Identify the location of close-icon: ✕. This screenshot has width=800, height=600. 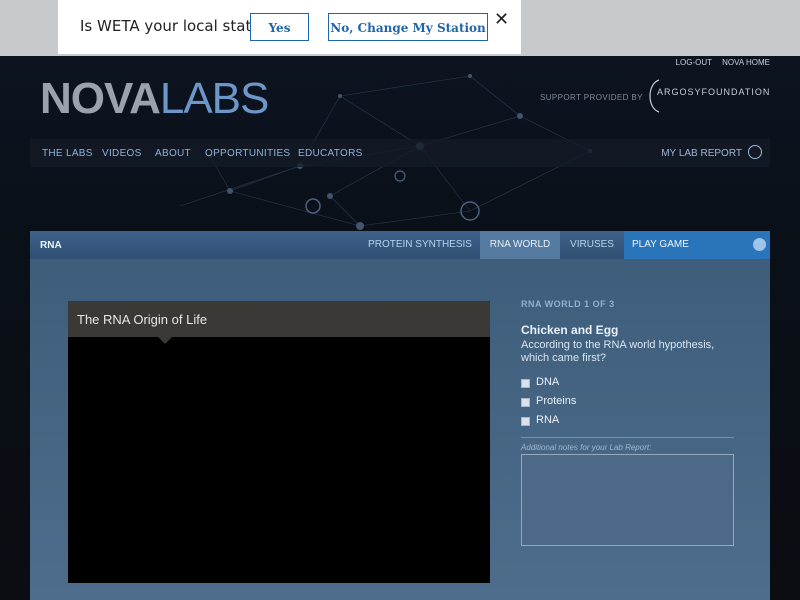
(501, 19).